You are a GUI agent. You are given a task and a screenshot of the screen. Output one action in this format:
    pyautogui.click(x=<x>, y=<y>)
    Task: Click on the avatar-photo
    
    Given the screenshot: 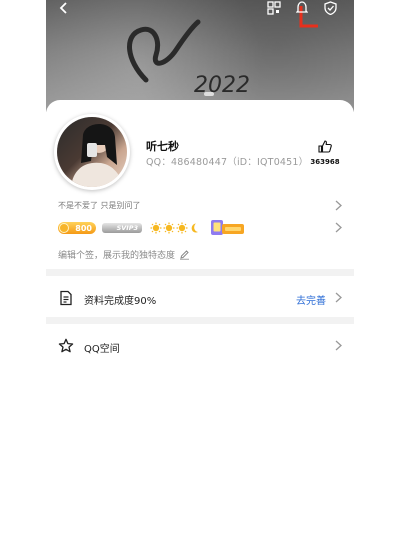 What is the action you would take?
    pyautogui.click(x=92, y=152)
    